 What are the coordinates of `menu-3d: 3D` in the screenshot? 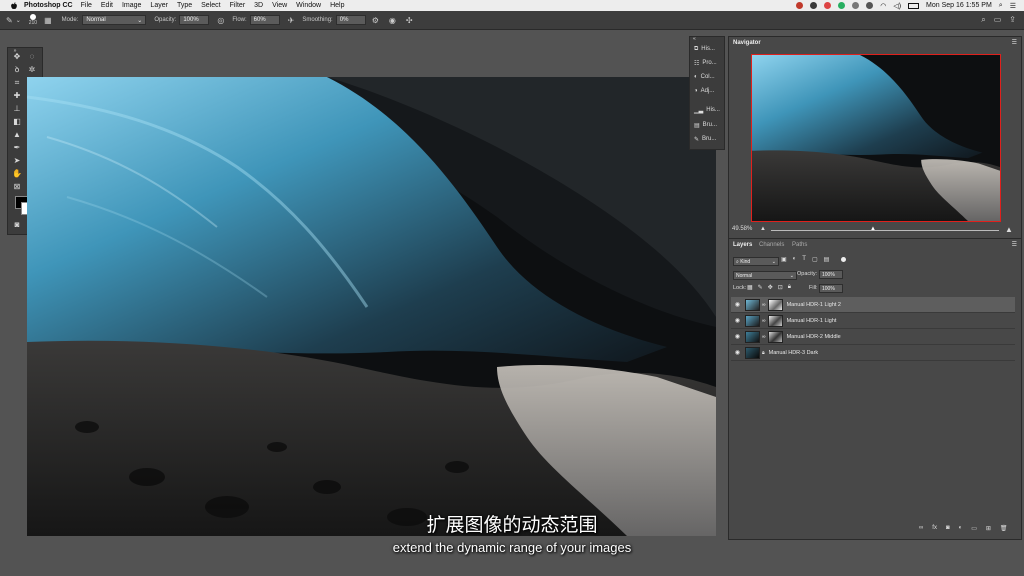 It's located at (258, 5).